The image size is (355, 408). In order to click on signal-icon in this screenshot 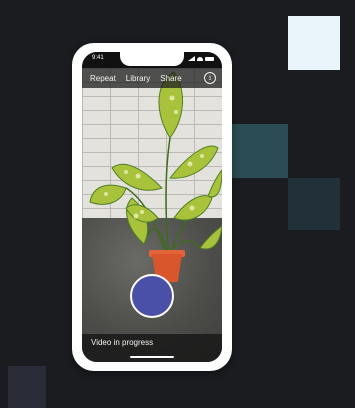, I will do `click(191, 58)`.